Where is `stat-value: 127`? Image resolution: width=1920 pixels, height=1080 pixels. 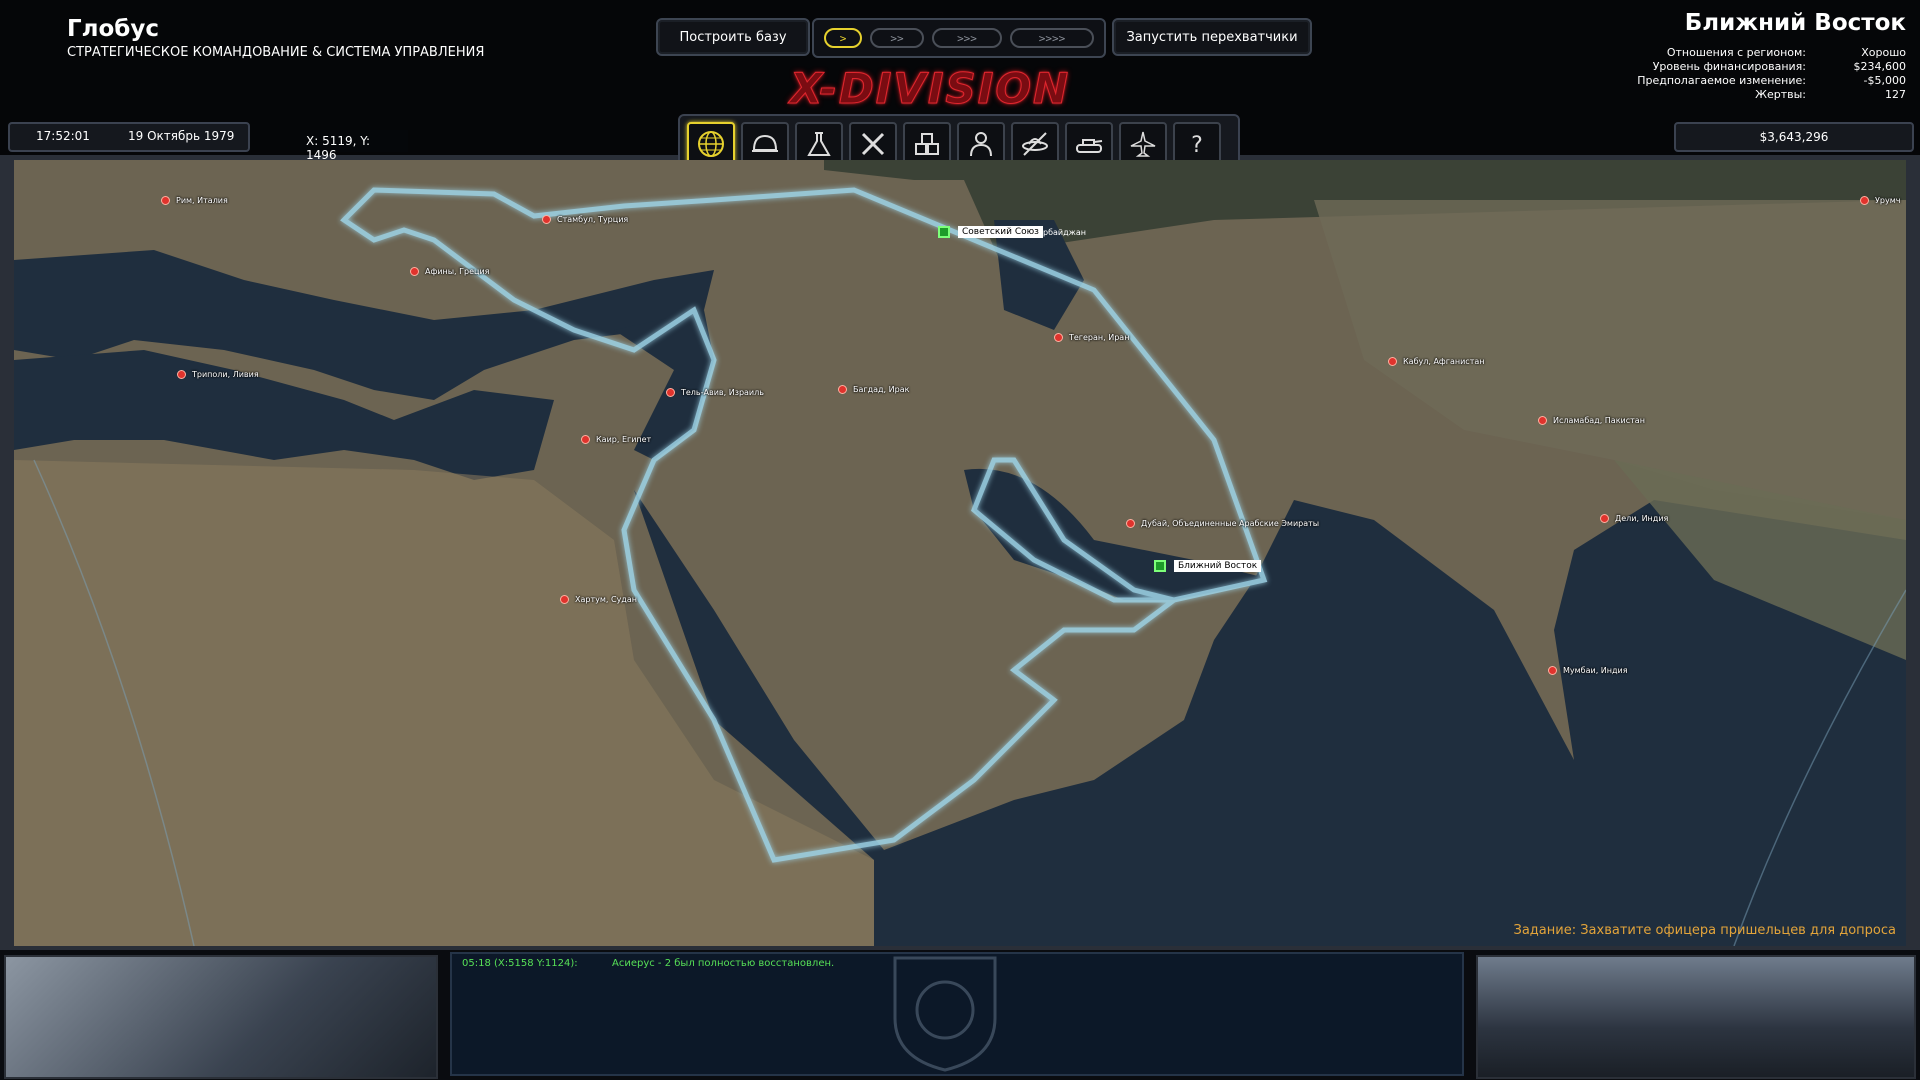 stat-value: 127 is located at coordinates (1895, 94).